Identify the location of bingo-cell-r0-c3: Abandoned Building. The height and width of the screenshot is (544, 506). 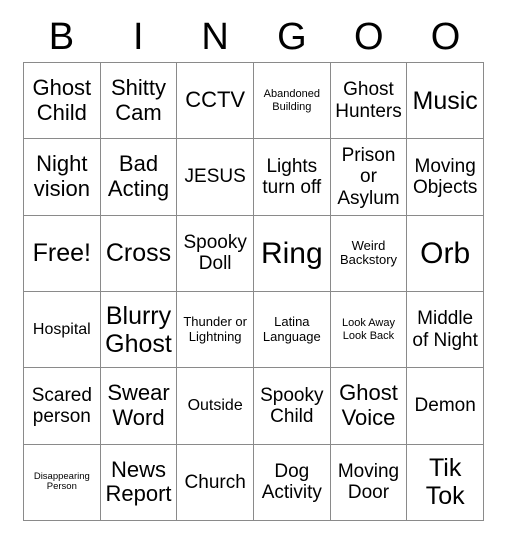
(292, 101).